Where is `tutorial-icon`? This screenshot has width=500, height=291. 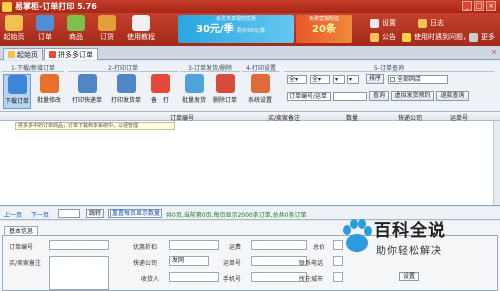 tutorial-icon is located at coordinates (141, 23).